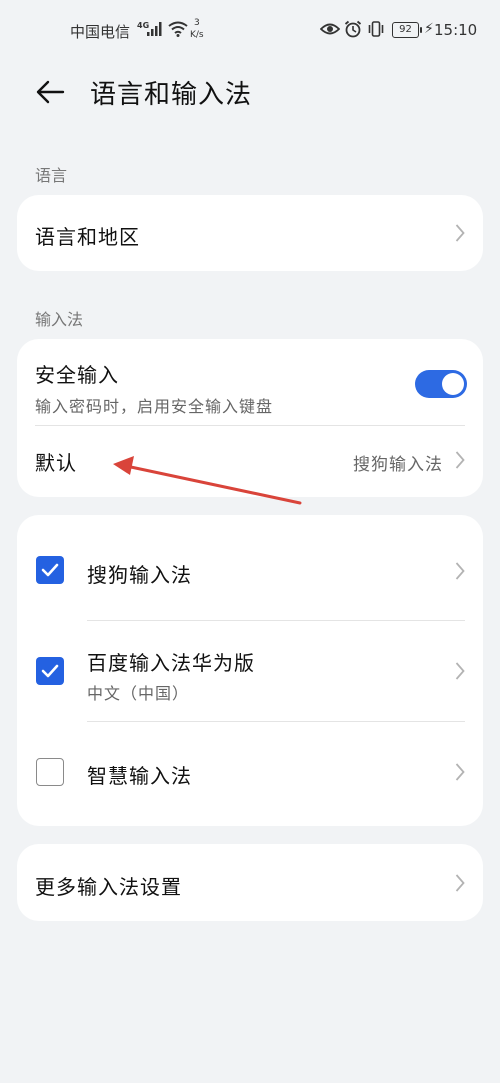 The height and width of the screenshot is (1083, 500). Describe the element at coordinates (154, 406) in the screenshot. I see `secure-input-subtitle: 输入密码时，启用安全输入键盘` at that location.